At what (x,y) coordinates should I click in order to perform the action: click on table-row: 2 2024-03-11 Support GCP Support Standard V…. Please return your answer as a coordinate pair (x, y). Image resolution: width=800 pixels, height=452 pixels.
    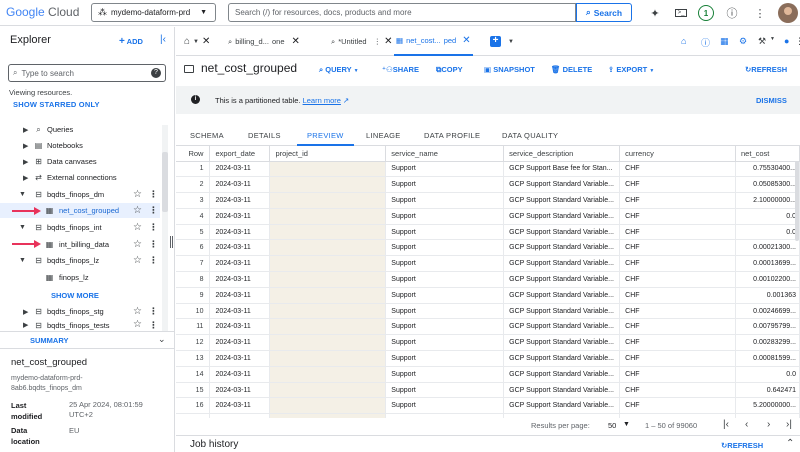
    Looking at the image, I should click on (488, 185).